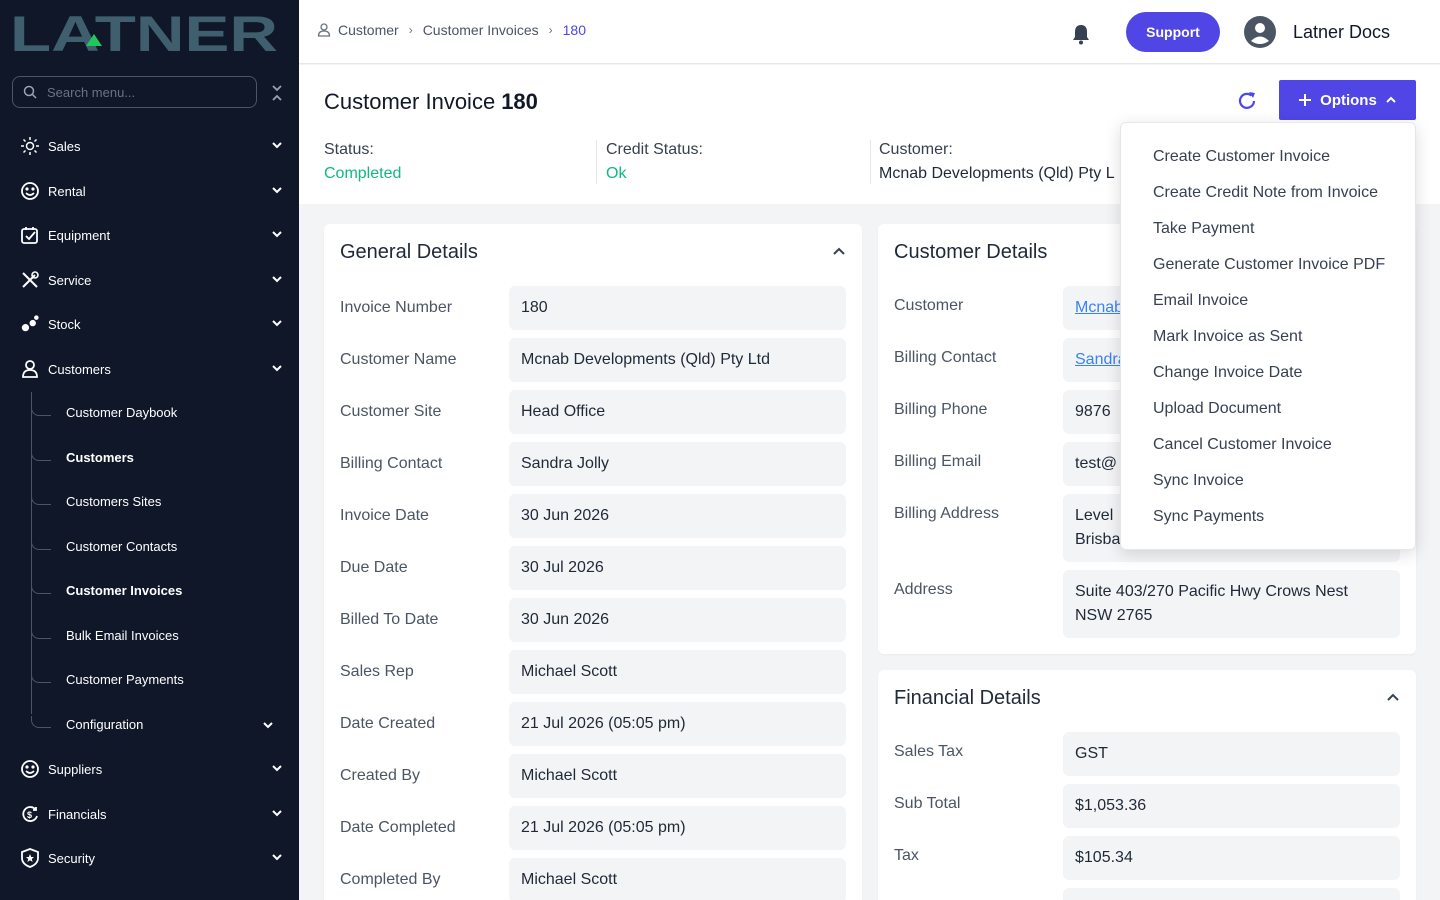 This screenshot has height=900, width=1440. What do you see at coordinates (1081, 34) in the screenshot?
I see `bell-icon` at bounding box center [1081, 34].